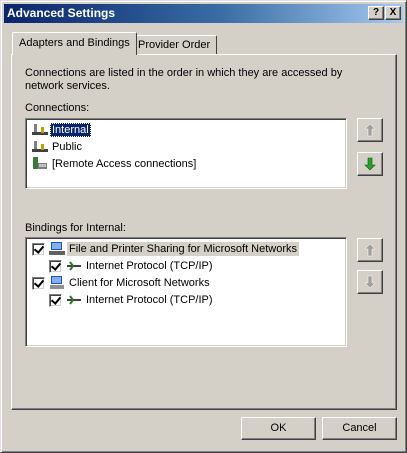 The image size is (407, 453). I want to click on tab-label: Adapters and Bindings, so click(74, 43).